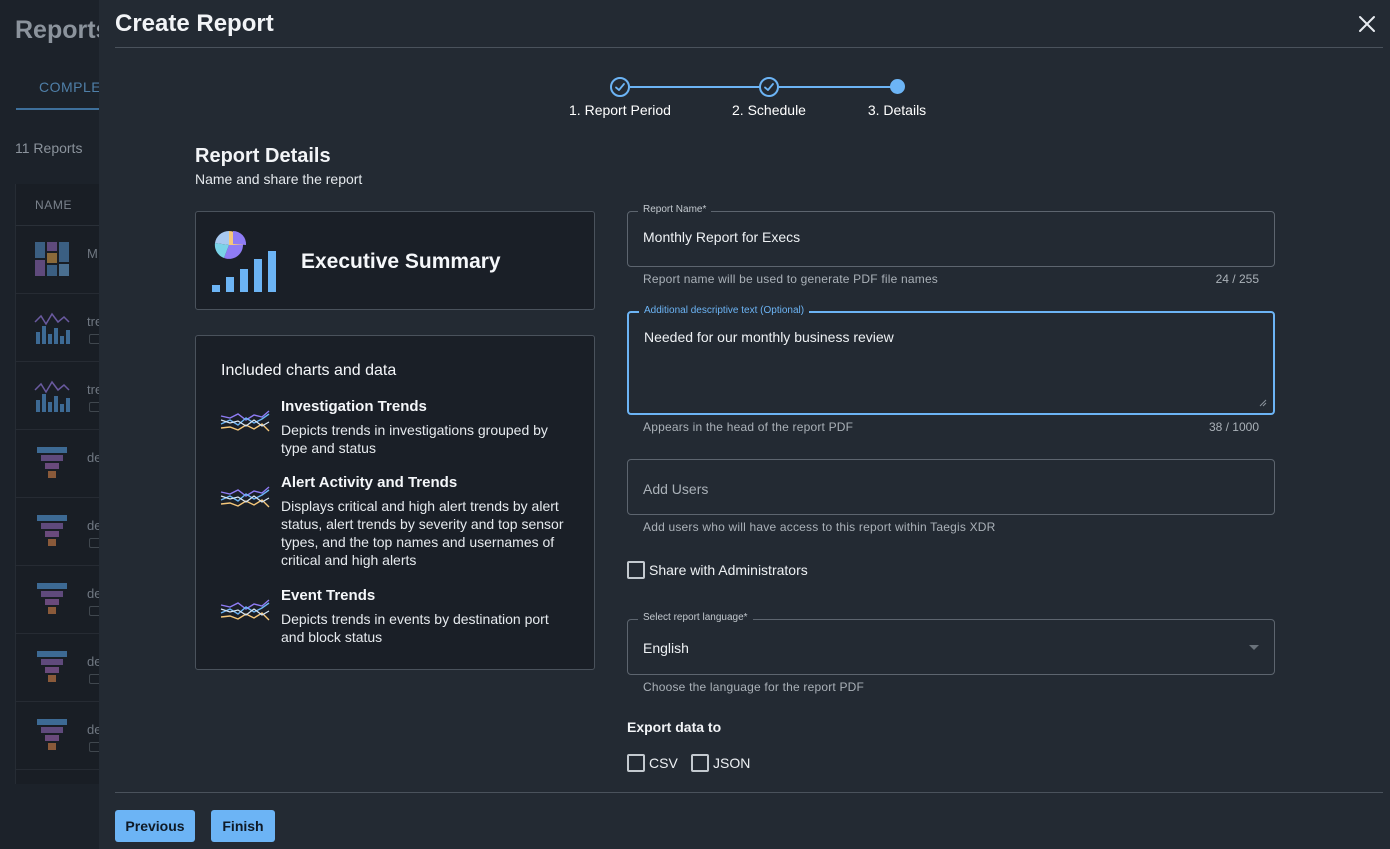 The width and height of the screenshot is (1390, 849). I want to click on report-name-field: Report Name* Monthly Report for Execs, so click(951, 235).